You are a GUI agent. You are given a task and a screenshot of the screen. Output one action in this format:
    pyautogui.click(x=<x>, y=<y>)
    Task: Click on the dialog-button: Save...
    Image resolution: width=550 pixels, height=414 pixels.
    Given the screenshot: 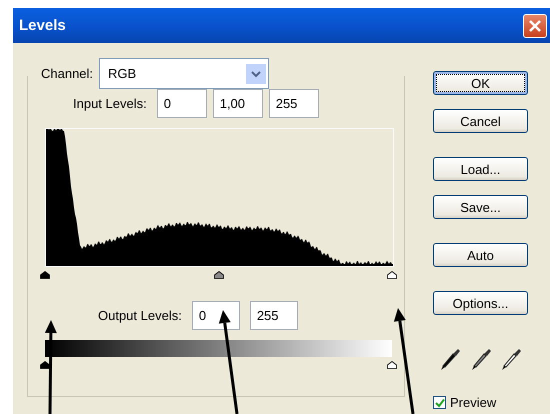 What is the action you would take?
    pyautogui.click(x=480, y=207)
    